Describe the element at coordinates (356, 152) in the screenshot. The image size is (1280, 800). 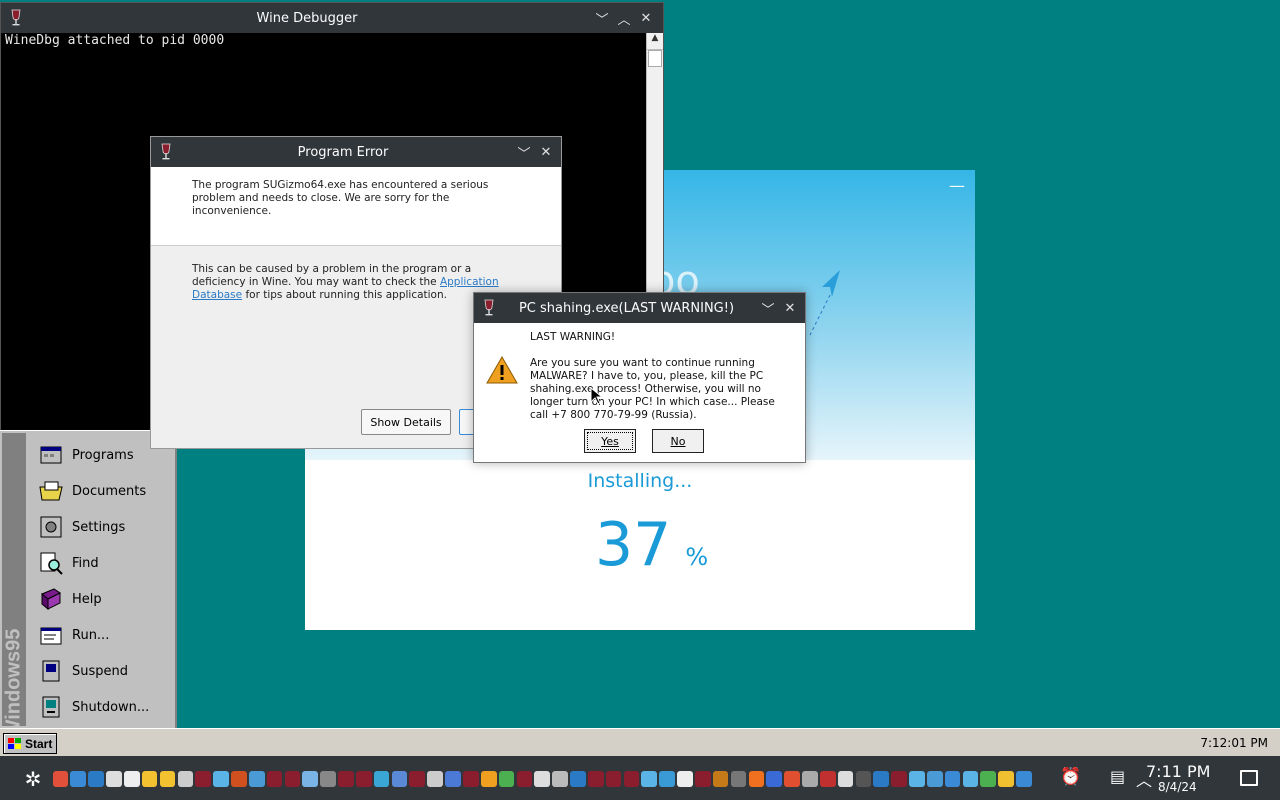
I see `program-error-titlebar: Program Error ﹀ ✕` at that location.